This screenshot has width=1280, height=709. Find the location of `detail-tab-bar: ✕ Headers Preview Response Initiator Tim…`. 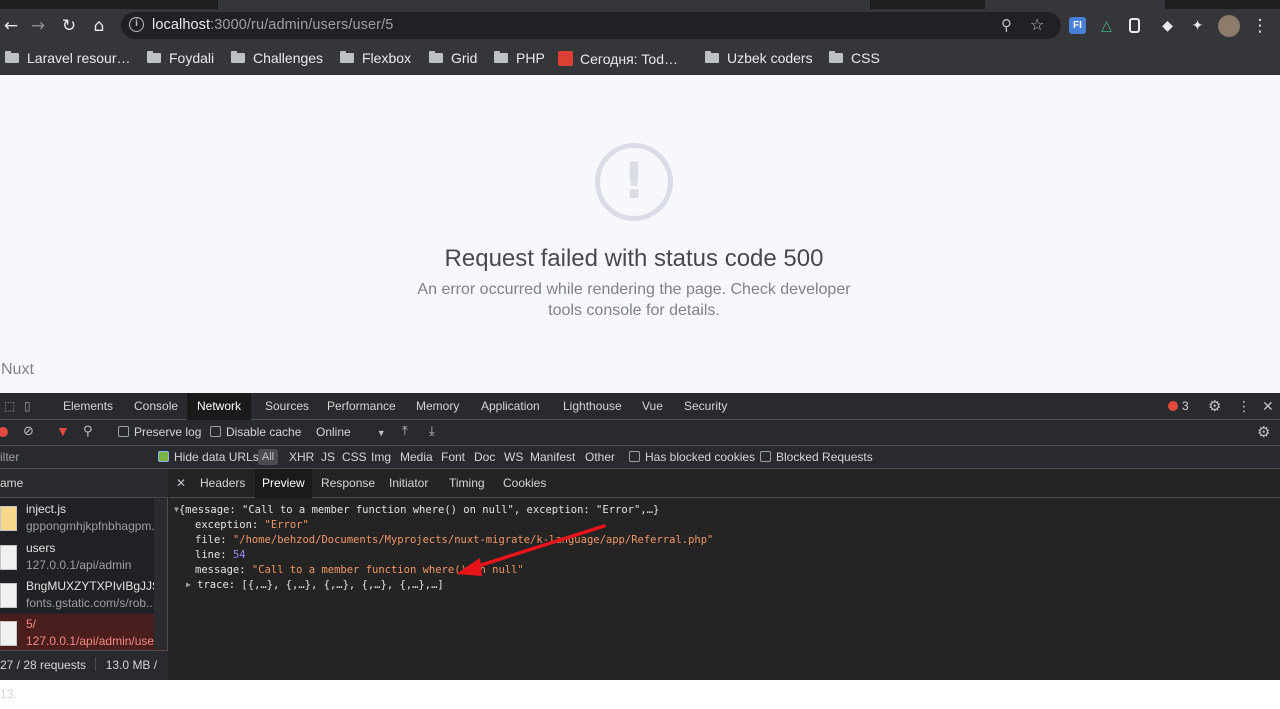

detail-tab-bar: ✕ Headers Preview Response Initiator Tim… is located at coordinates (724, 483).